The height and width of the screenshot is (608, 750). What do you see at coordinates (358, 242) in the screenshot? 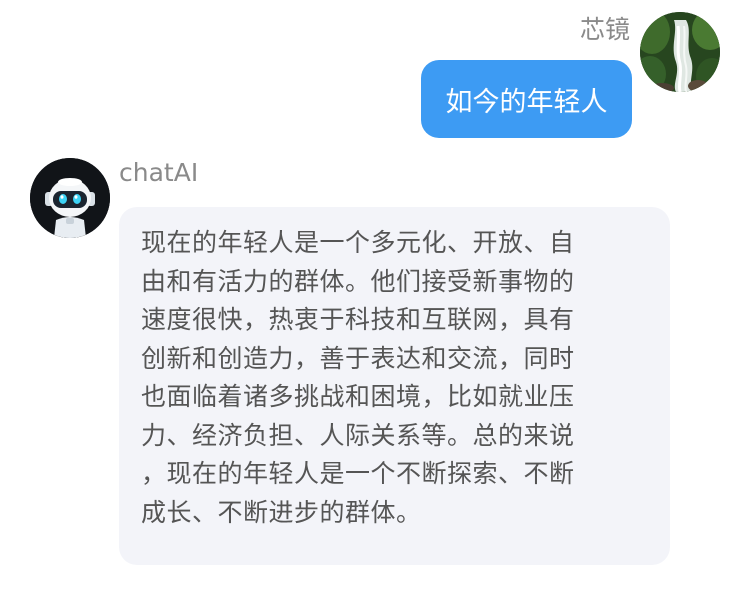
I see `bot-message-line: 现在的年轻人是一个多元化、开放、自` at bounding box center [358, 242].